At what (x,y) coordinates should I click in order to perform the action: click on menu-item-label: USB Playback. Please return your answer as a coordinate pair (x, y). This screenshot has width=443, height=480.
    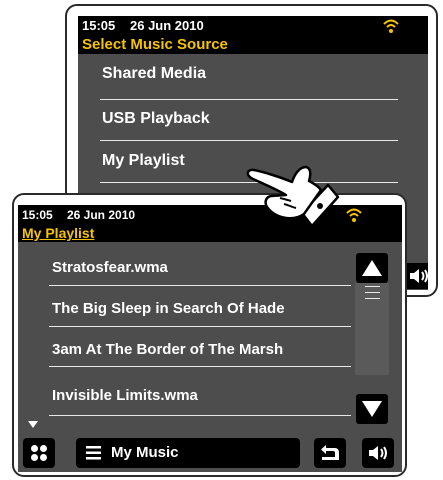
    Looking at the image, I should click on (156, 118).